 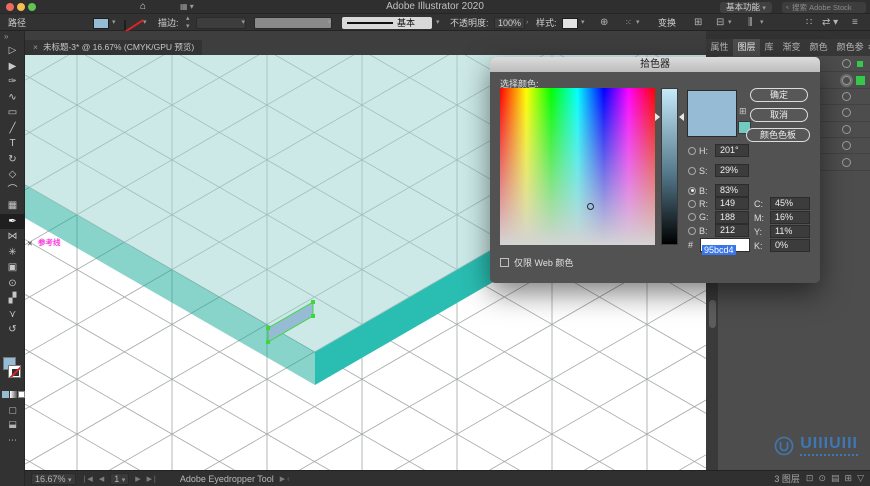 What do you see at coordinates (835, 478) in the screenshot?
I see `new-sublayer-icon: ▤` at bounding box center [835, 478].